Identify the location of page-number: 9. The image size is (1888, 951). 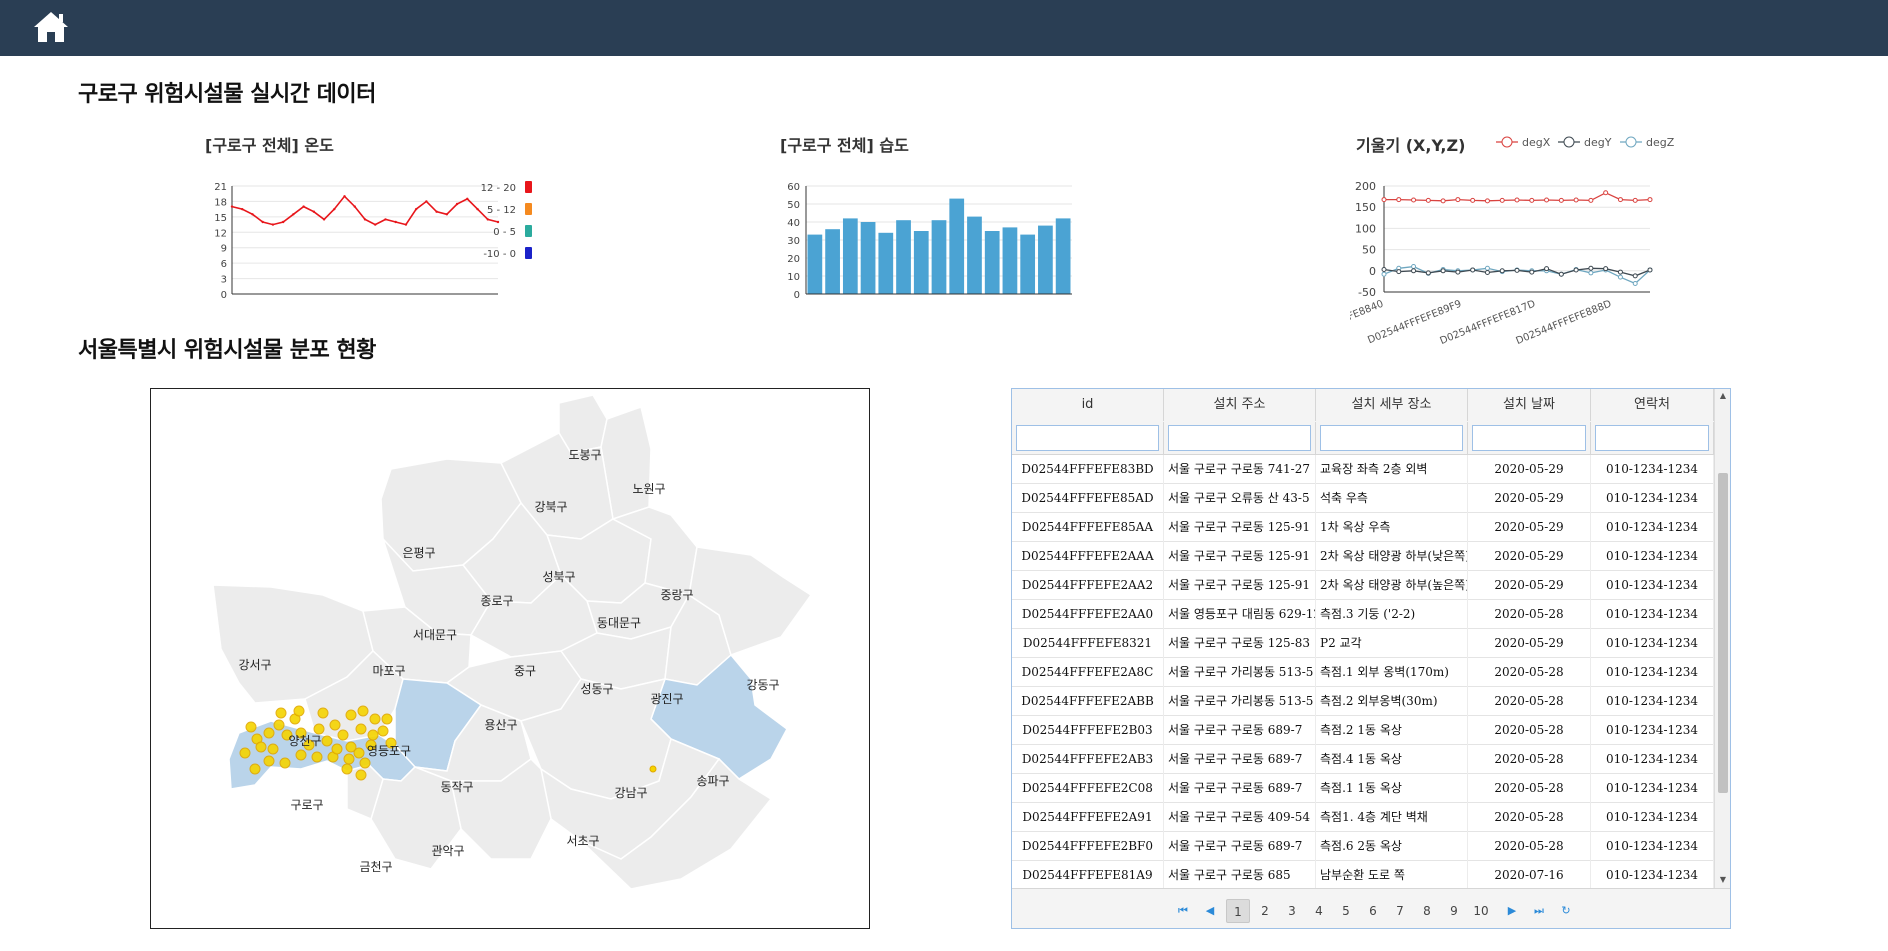
(1454, 911).